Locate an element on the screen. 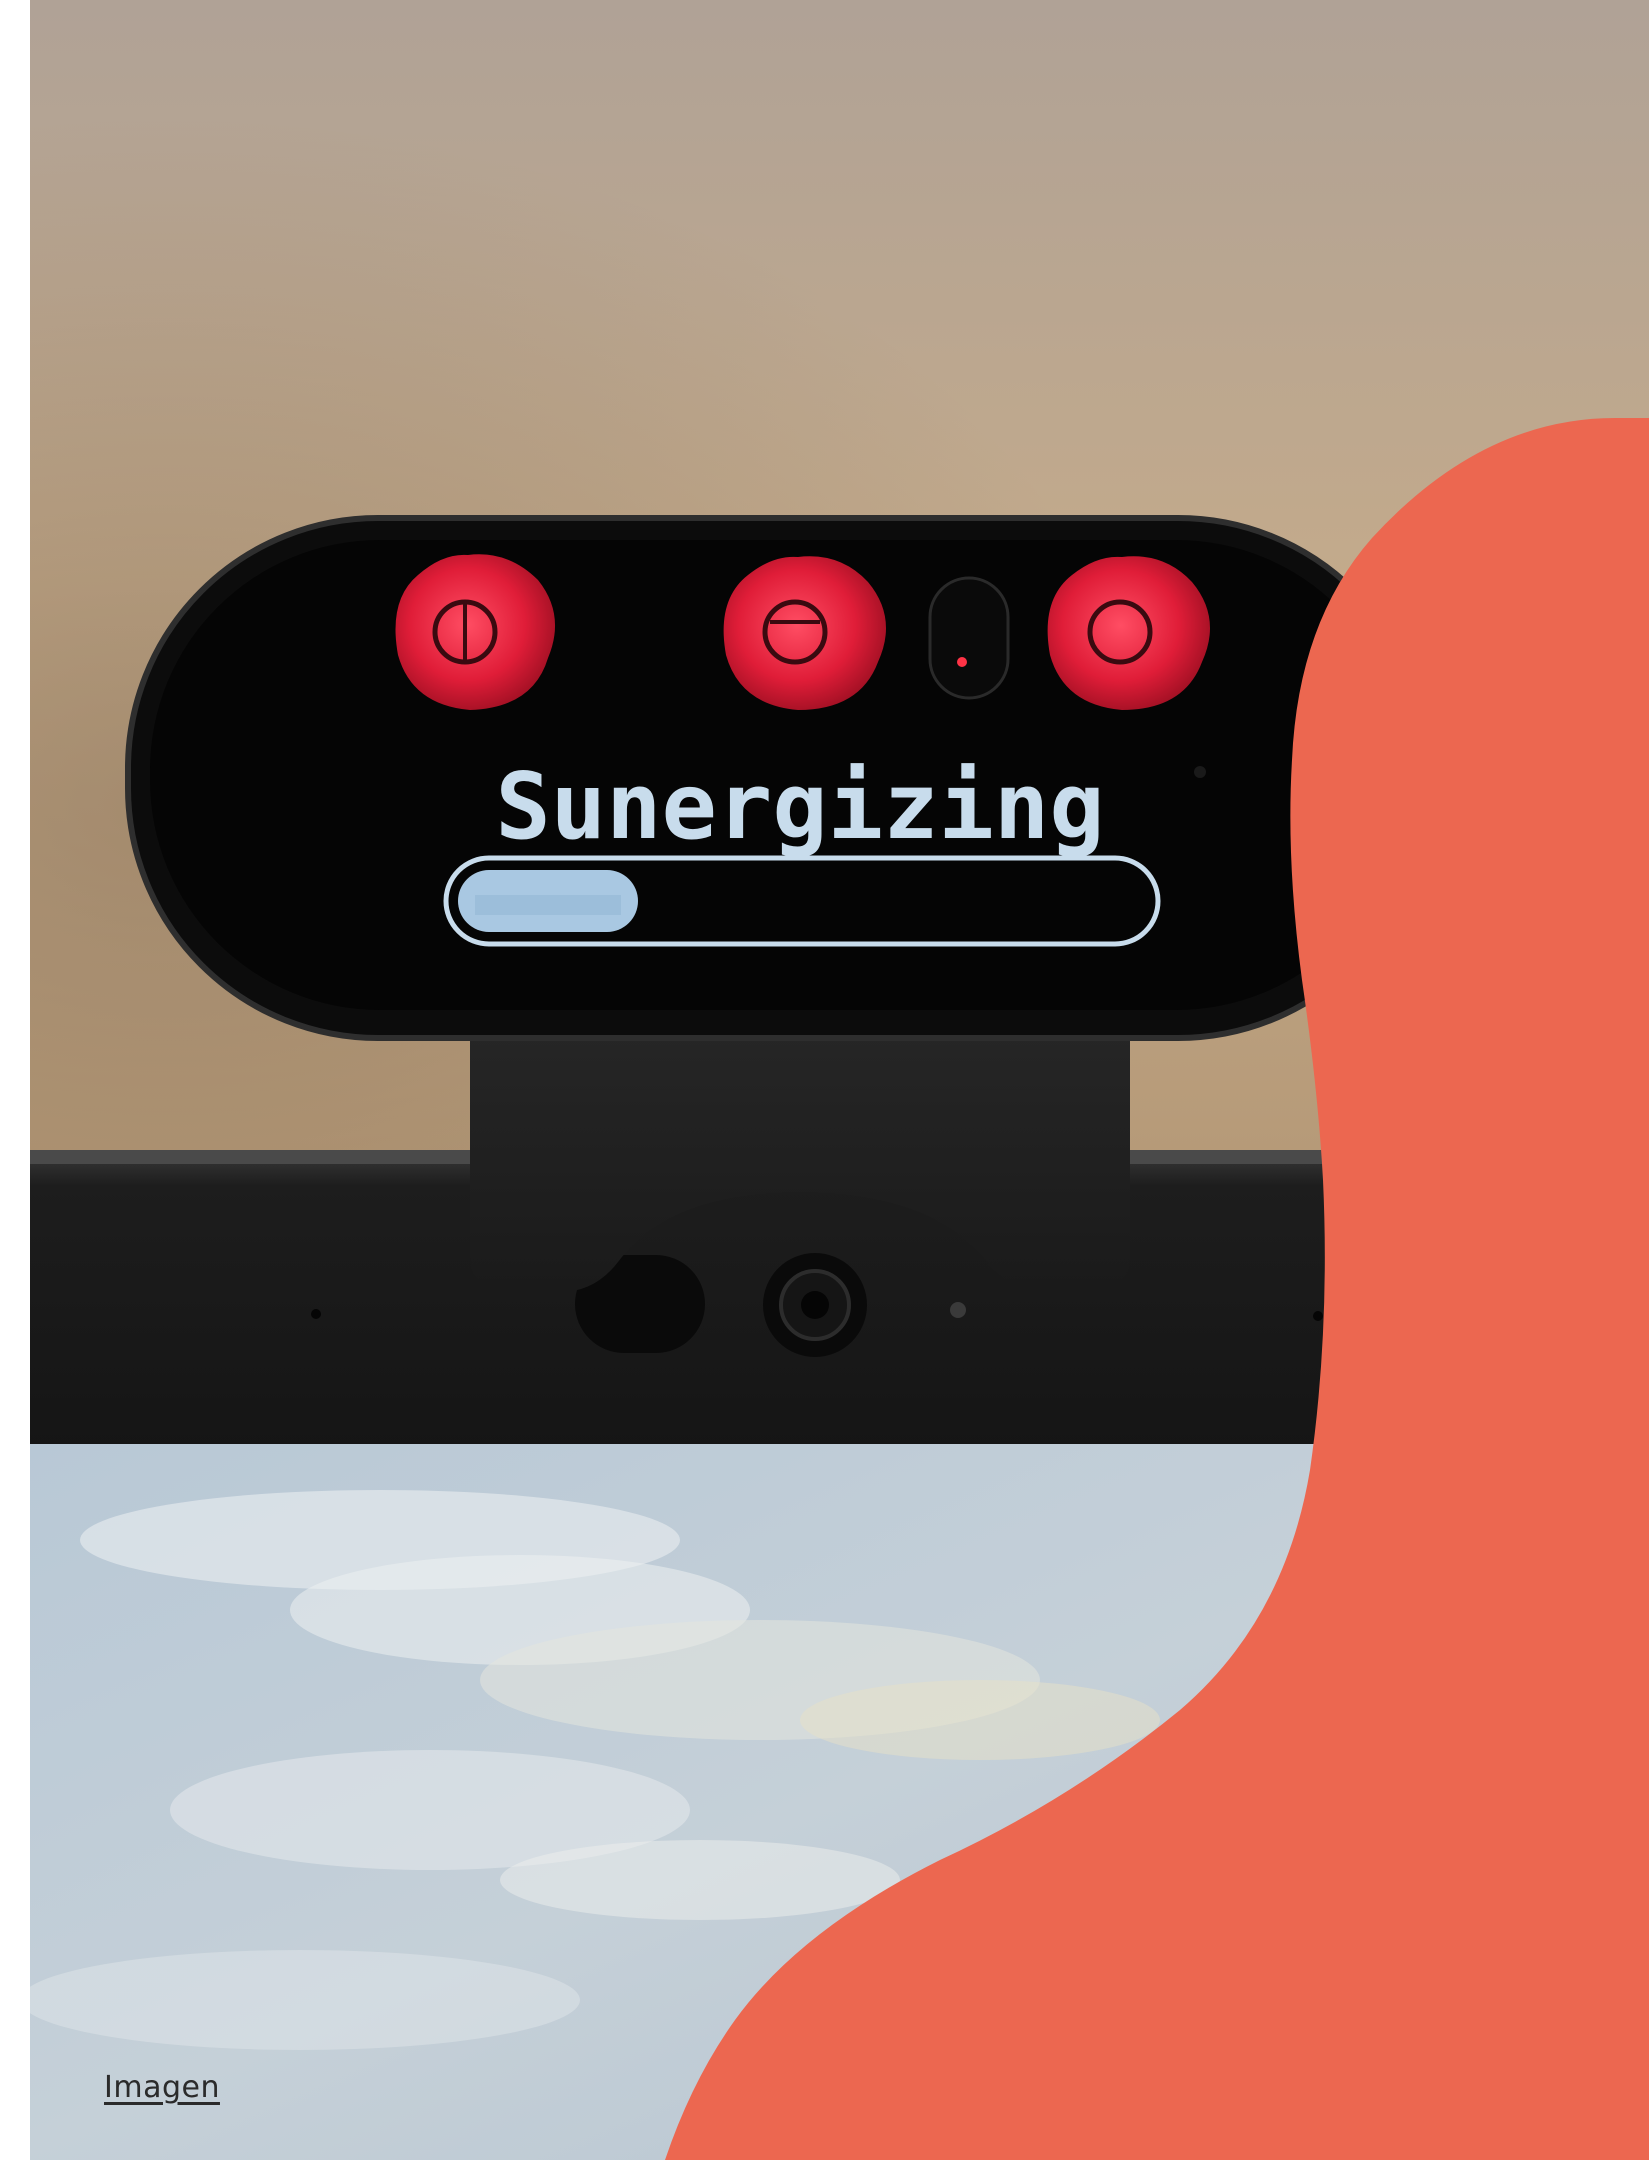 The width and height of the screenshot is (1649, 2160). sensor-window is located at coordinates (969, 638).